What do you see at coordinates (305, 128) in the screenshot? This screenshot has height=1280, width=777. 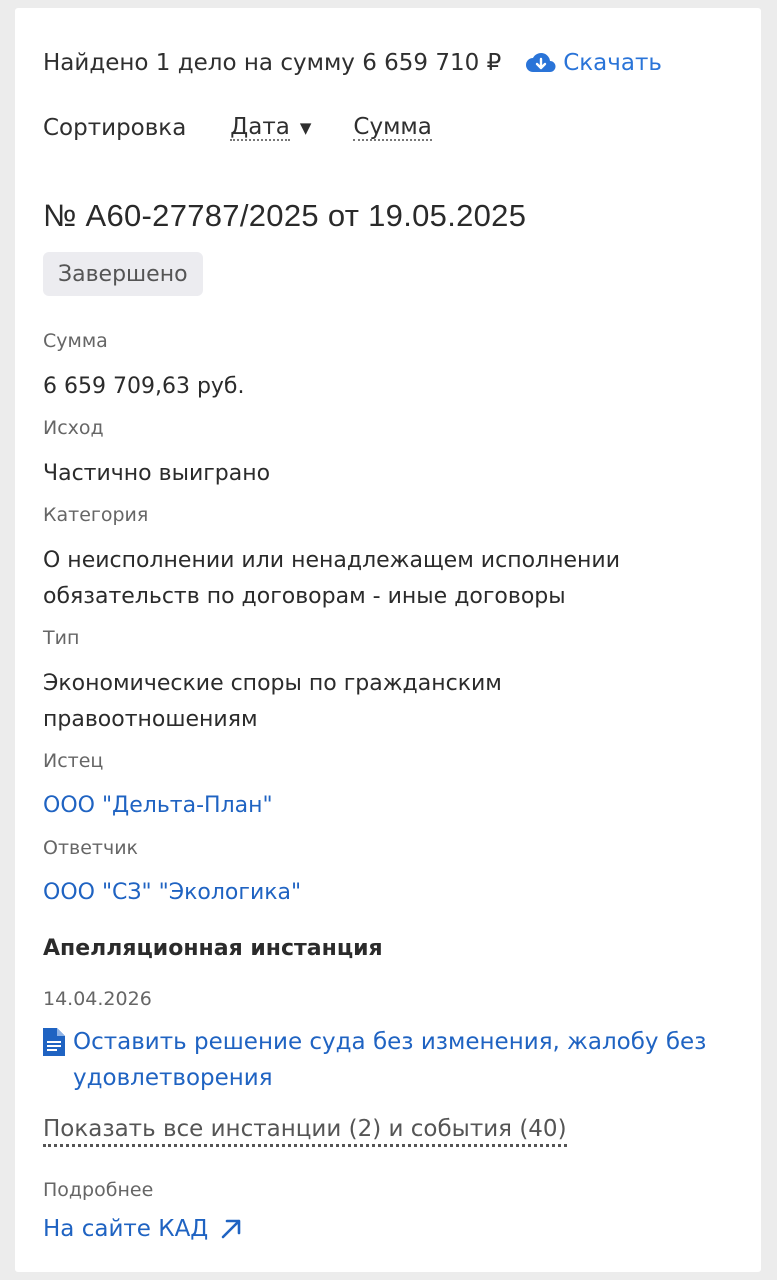 I see `caret-down-icon: ▼` at bounding box center [305, 128].